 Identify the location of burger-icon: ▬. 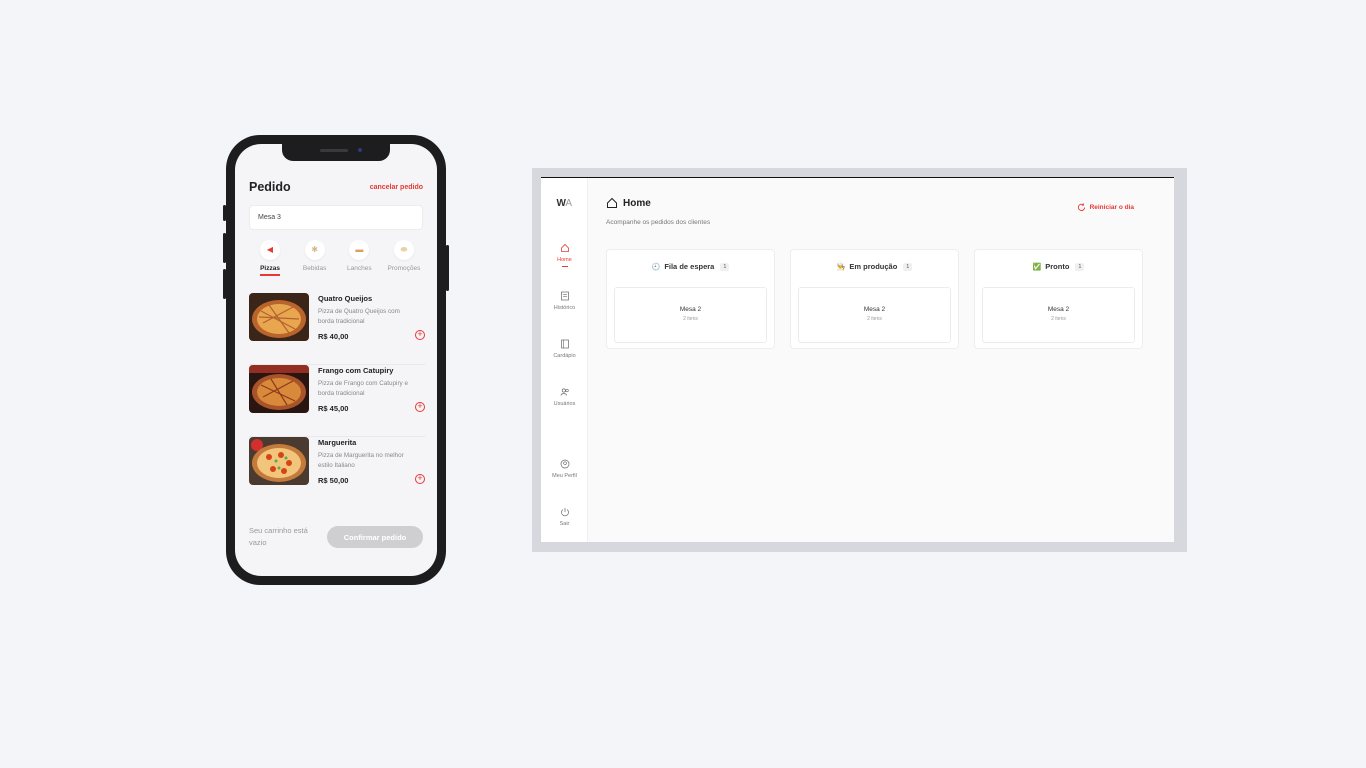
(359, 250).